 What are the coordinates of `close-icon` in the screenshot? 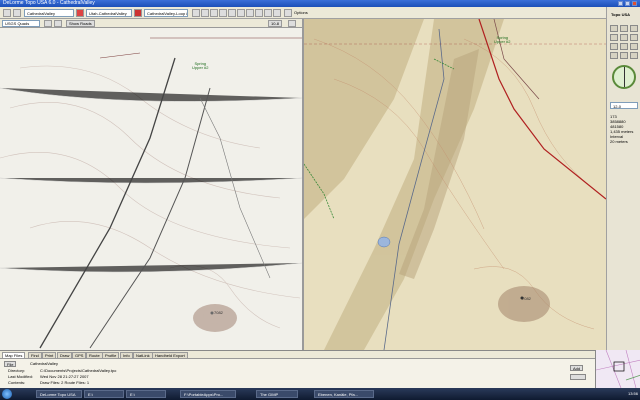 It's located at (634, 3).